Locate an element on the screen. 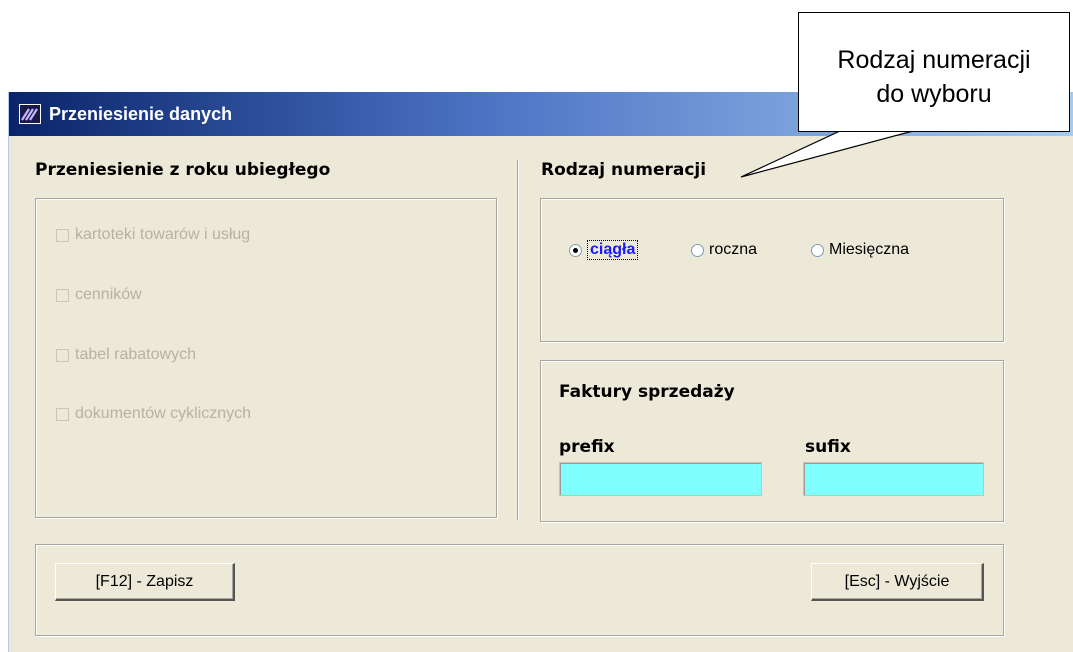 The width and height of the screenshot is (1073, 652). transfer-heading: Przeniesienie z roku ubiegłego is located at coordinates (183, 170).